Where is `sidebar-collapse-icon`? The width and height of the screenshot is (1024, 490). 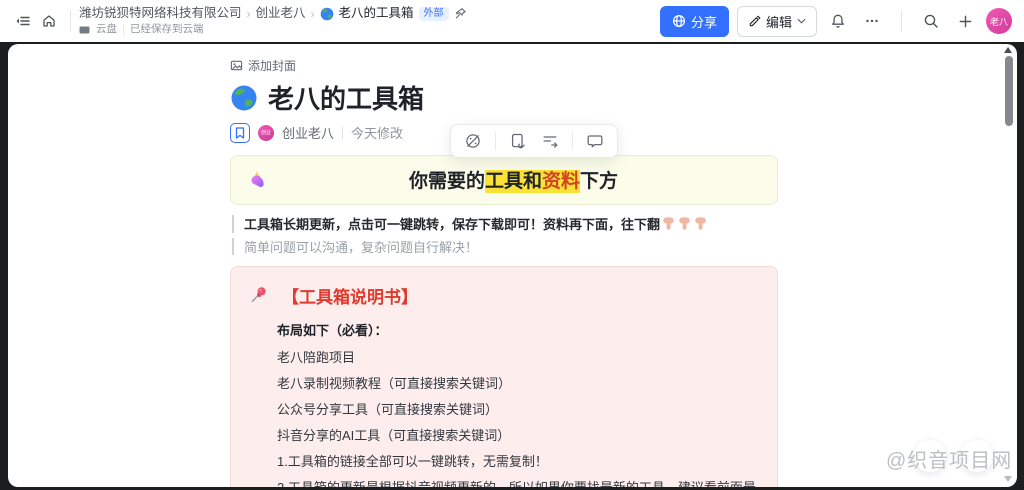 sidebar-collapse-icon is located at coordinates (23, 21).